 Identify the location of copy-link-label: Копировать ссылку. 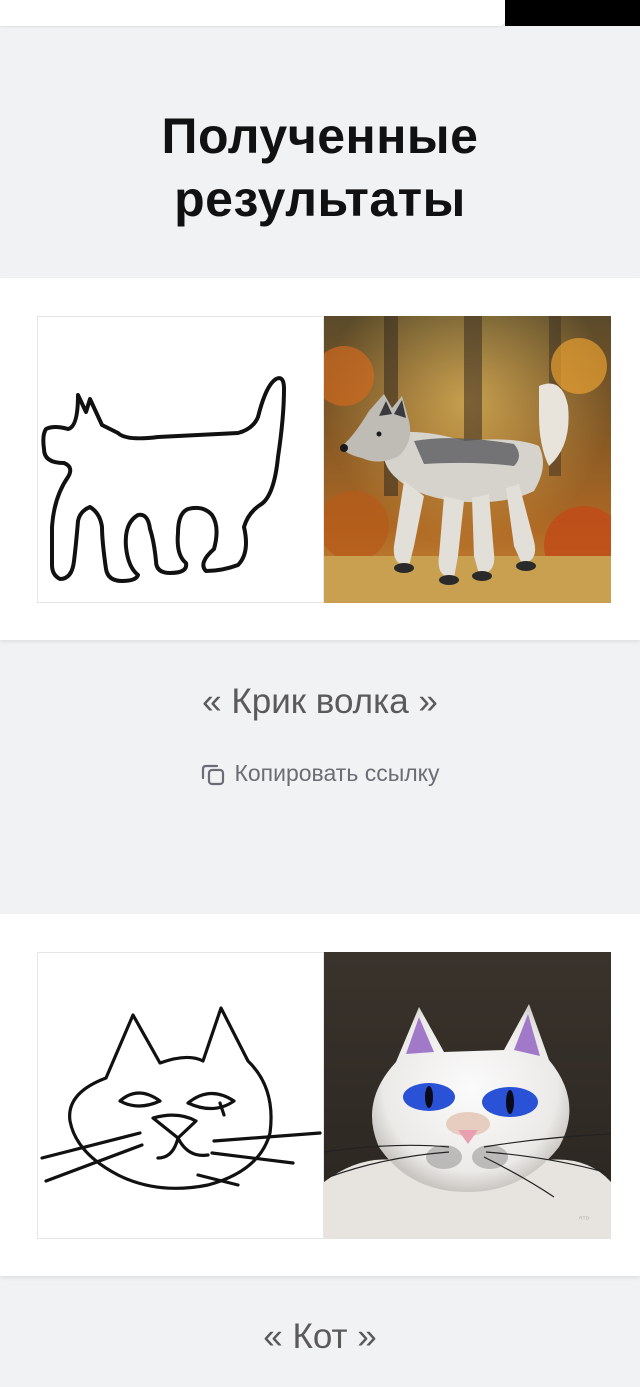
(337, 773).